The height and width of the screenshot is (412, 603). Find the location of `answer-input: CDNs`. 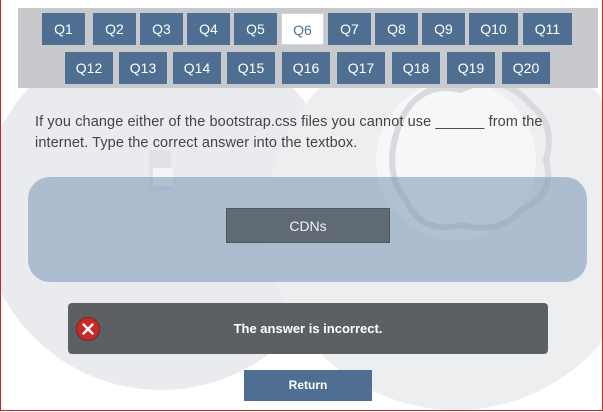

answer-input: CDNs is located at coordinates (308, 225).